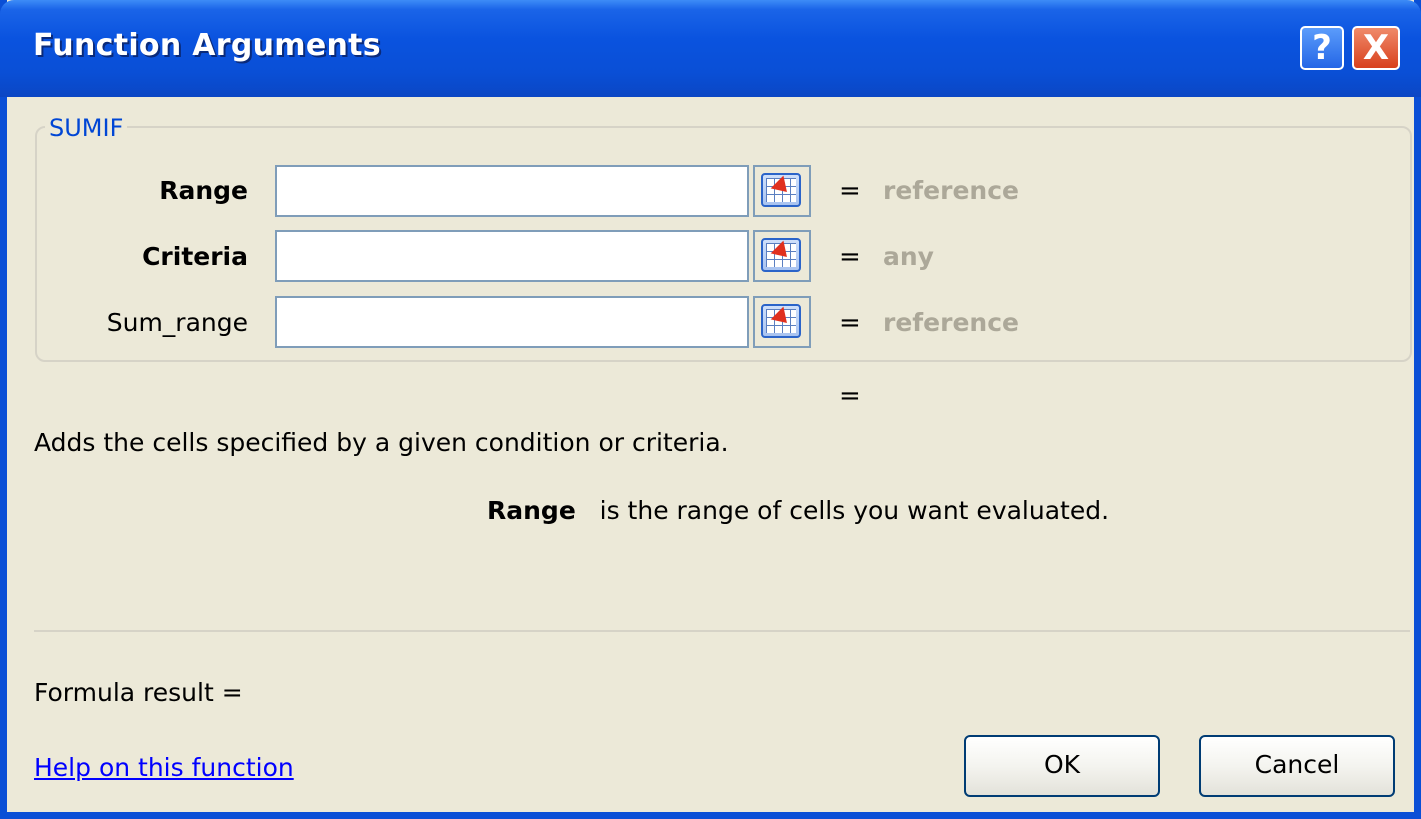 The image size is (1421, 819). I want to click on arg-help-name: Range, so click(531, 510).